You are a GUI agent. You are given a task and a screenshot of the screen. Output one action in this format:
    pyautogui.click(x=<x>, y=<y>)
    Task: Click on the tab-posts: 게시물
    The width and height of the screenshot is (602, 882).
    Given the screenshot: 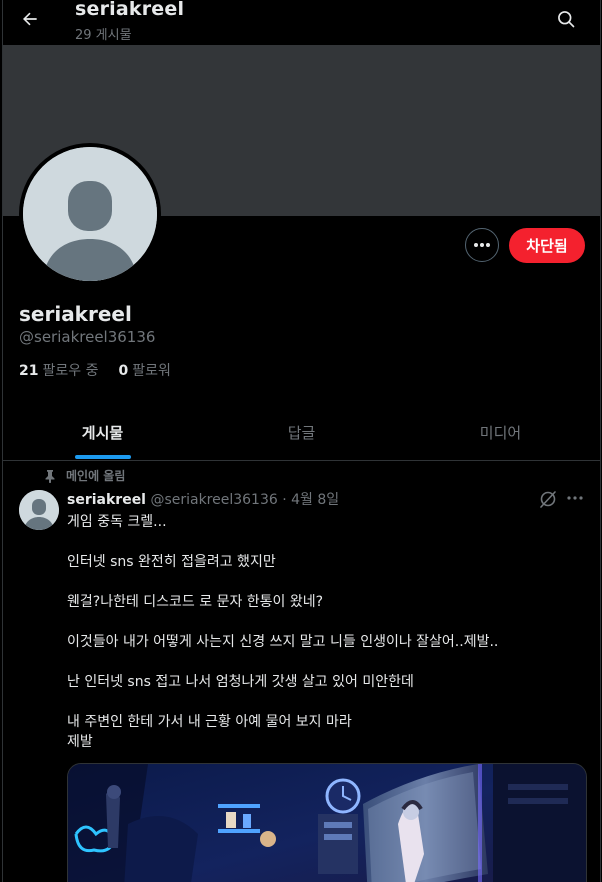 What is the action you would take?
    pyautogui.click(x=102, y=432)
    